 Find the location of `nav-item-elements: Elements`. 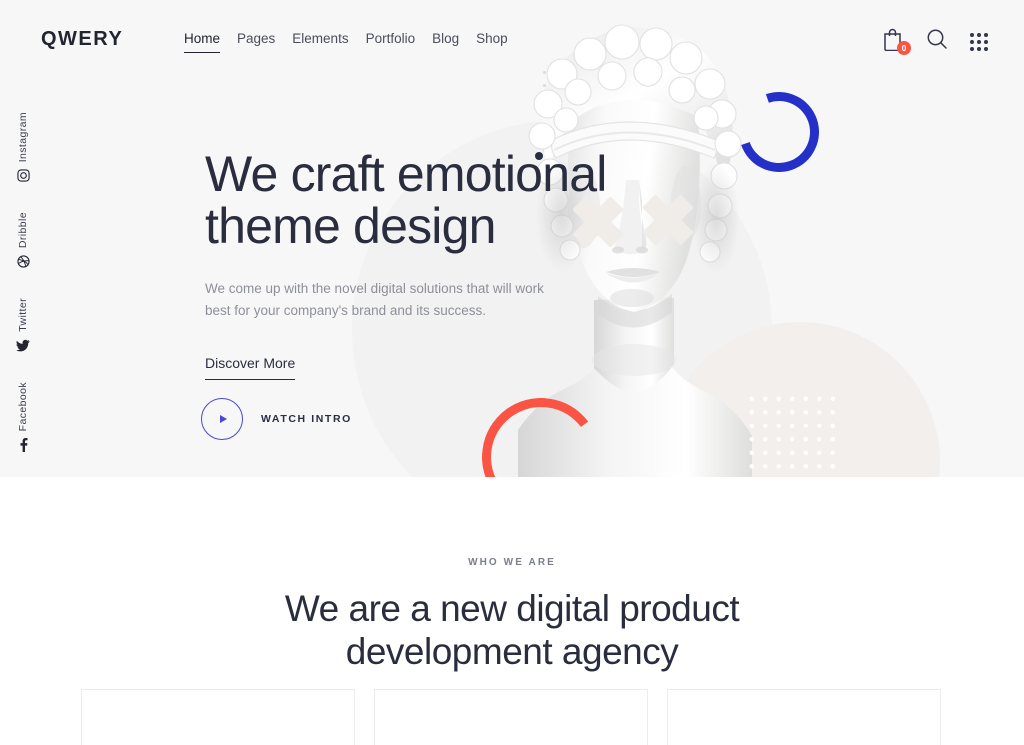

nav-item-elements: Elements is located at coordinates (328, 38).